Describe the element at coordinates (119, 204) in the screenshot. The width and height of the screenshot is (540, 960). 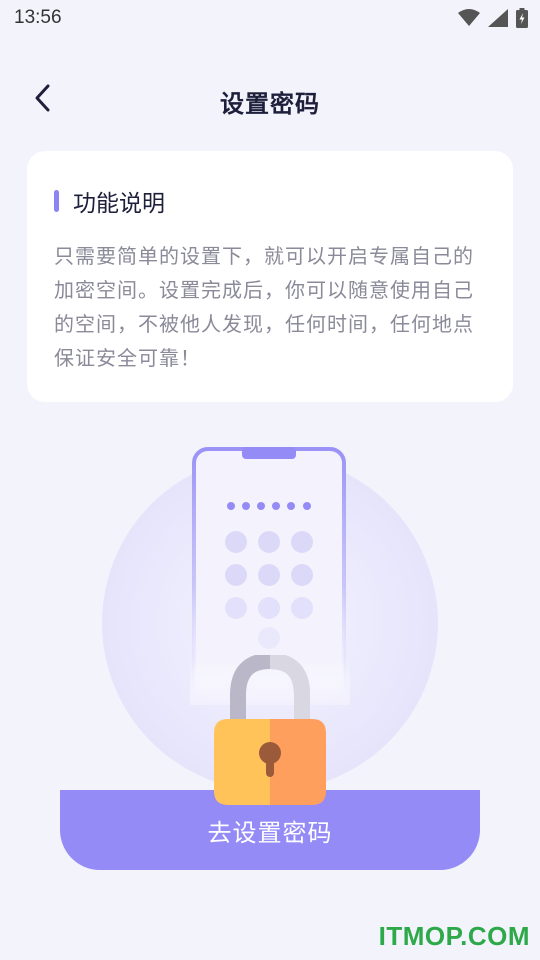
I see `info-title: 功能说明` at that location.